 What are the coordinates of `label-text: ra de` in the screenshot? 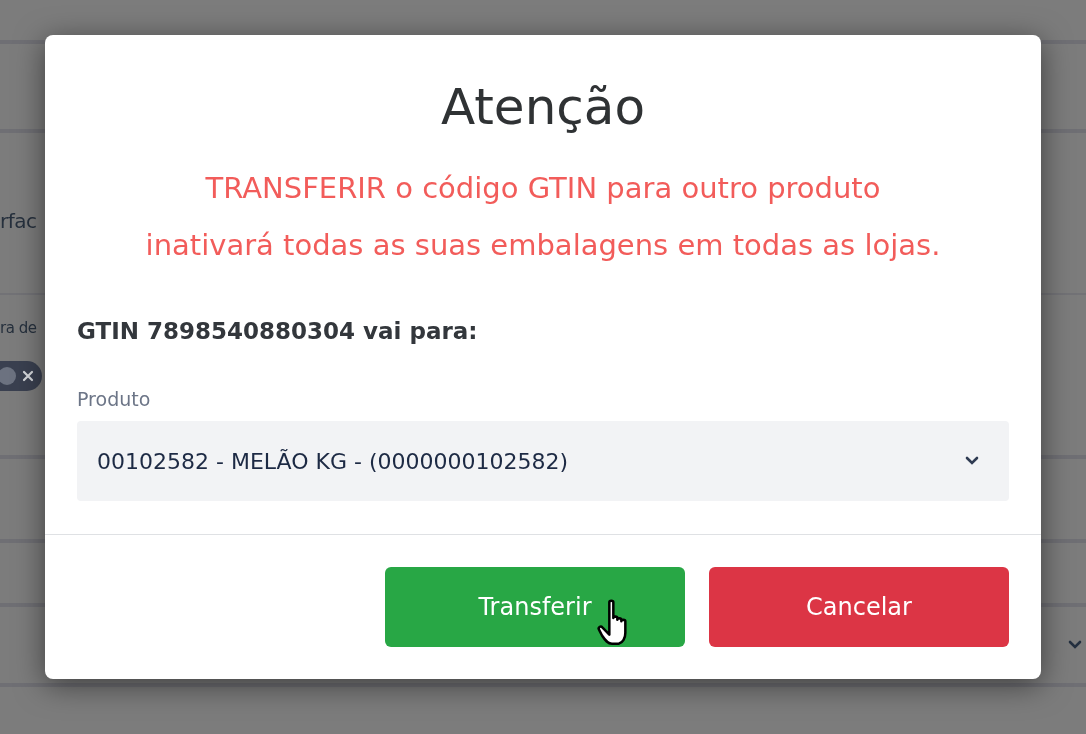 It's located at (18, 328).